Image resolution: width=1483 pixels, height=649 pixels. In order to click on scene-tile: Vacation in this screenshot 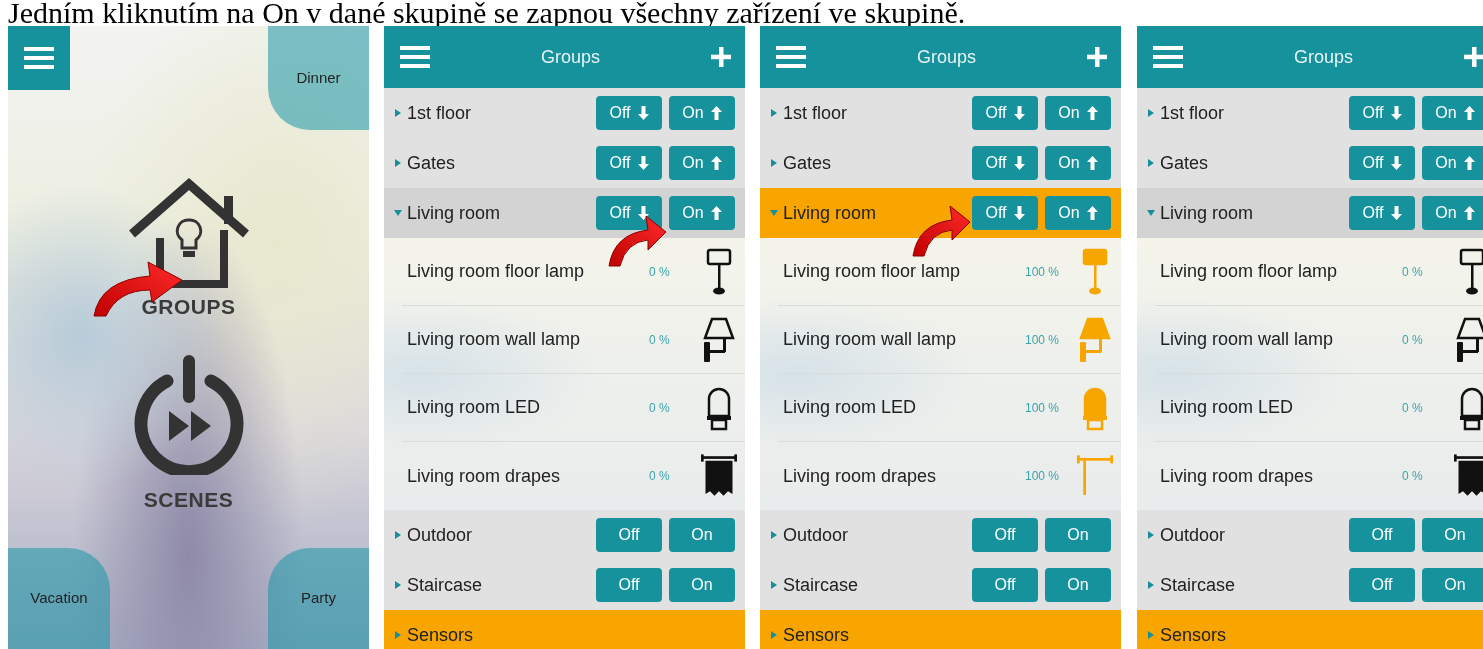, I will do `click(59, 598)`.